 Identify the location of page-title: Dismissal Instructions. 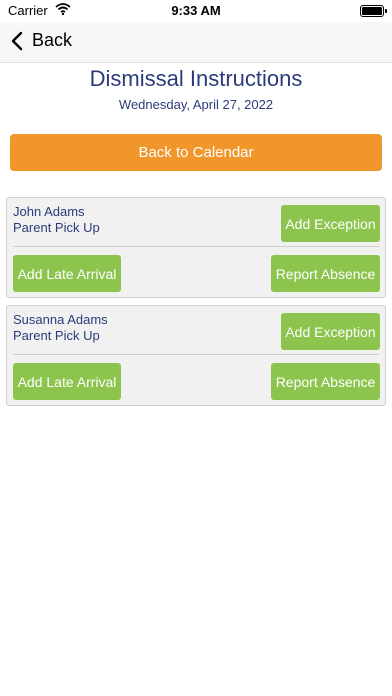
(196, 78).